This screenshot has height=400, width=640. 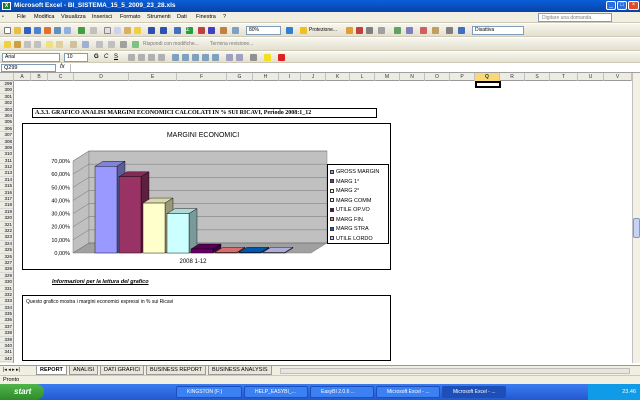 I want to click on col-header-selected: Q, so click(x=487, y=77).